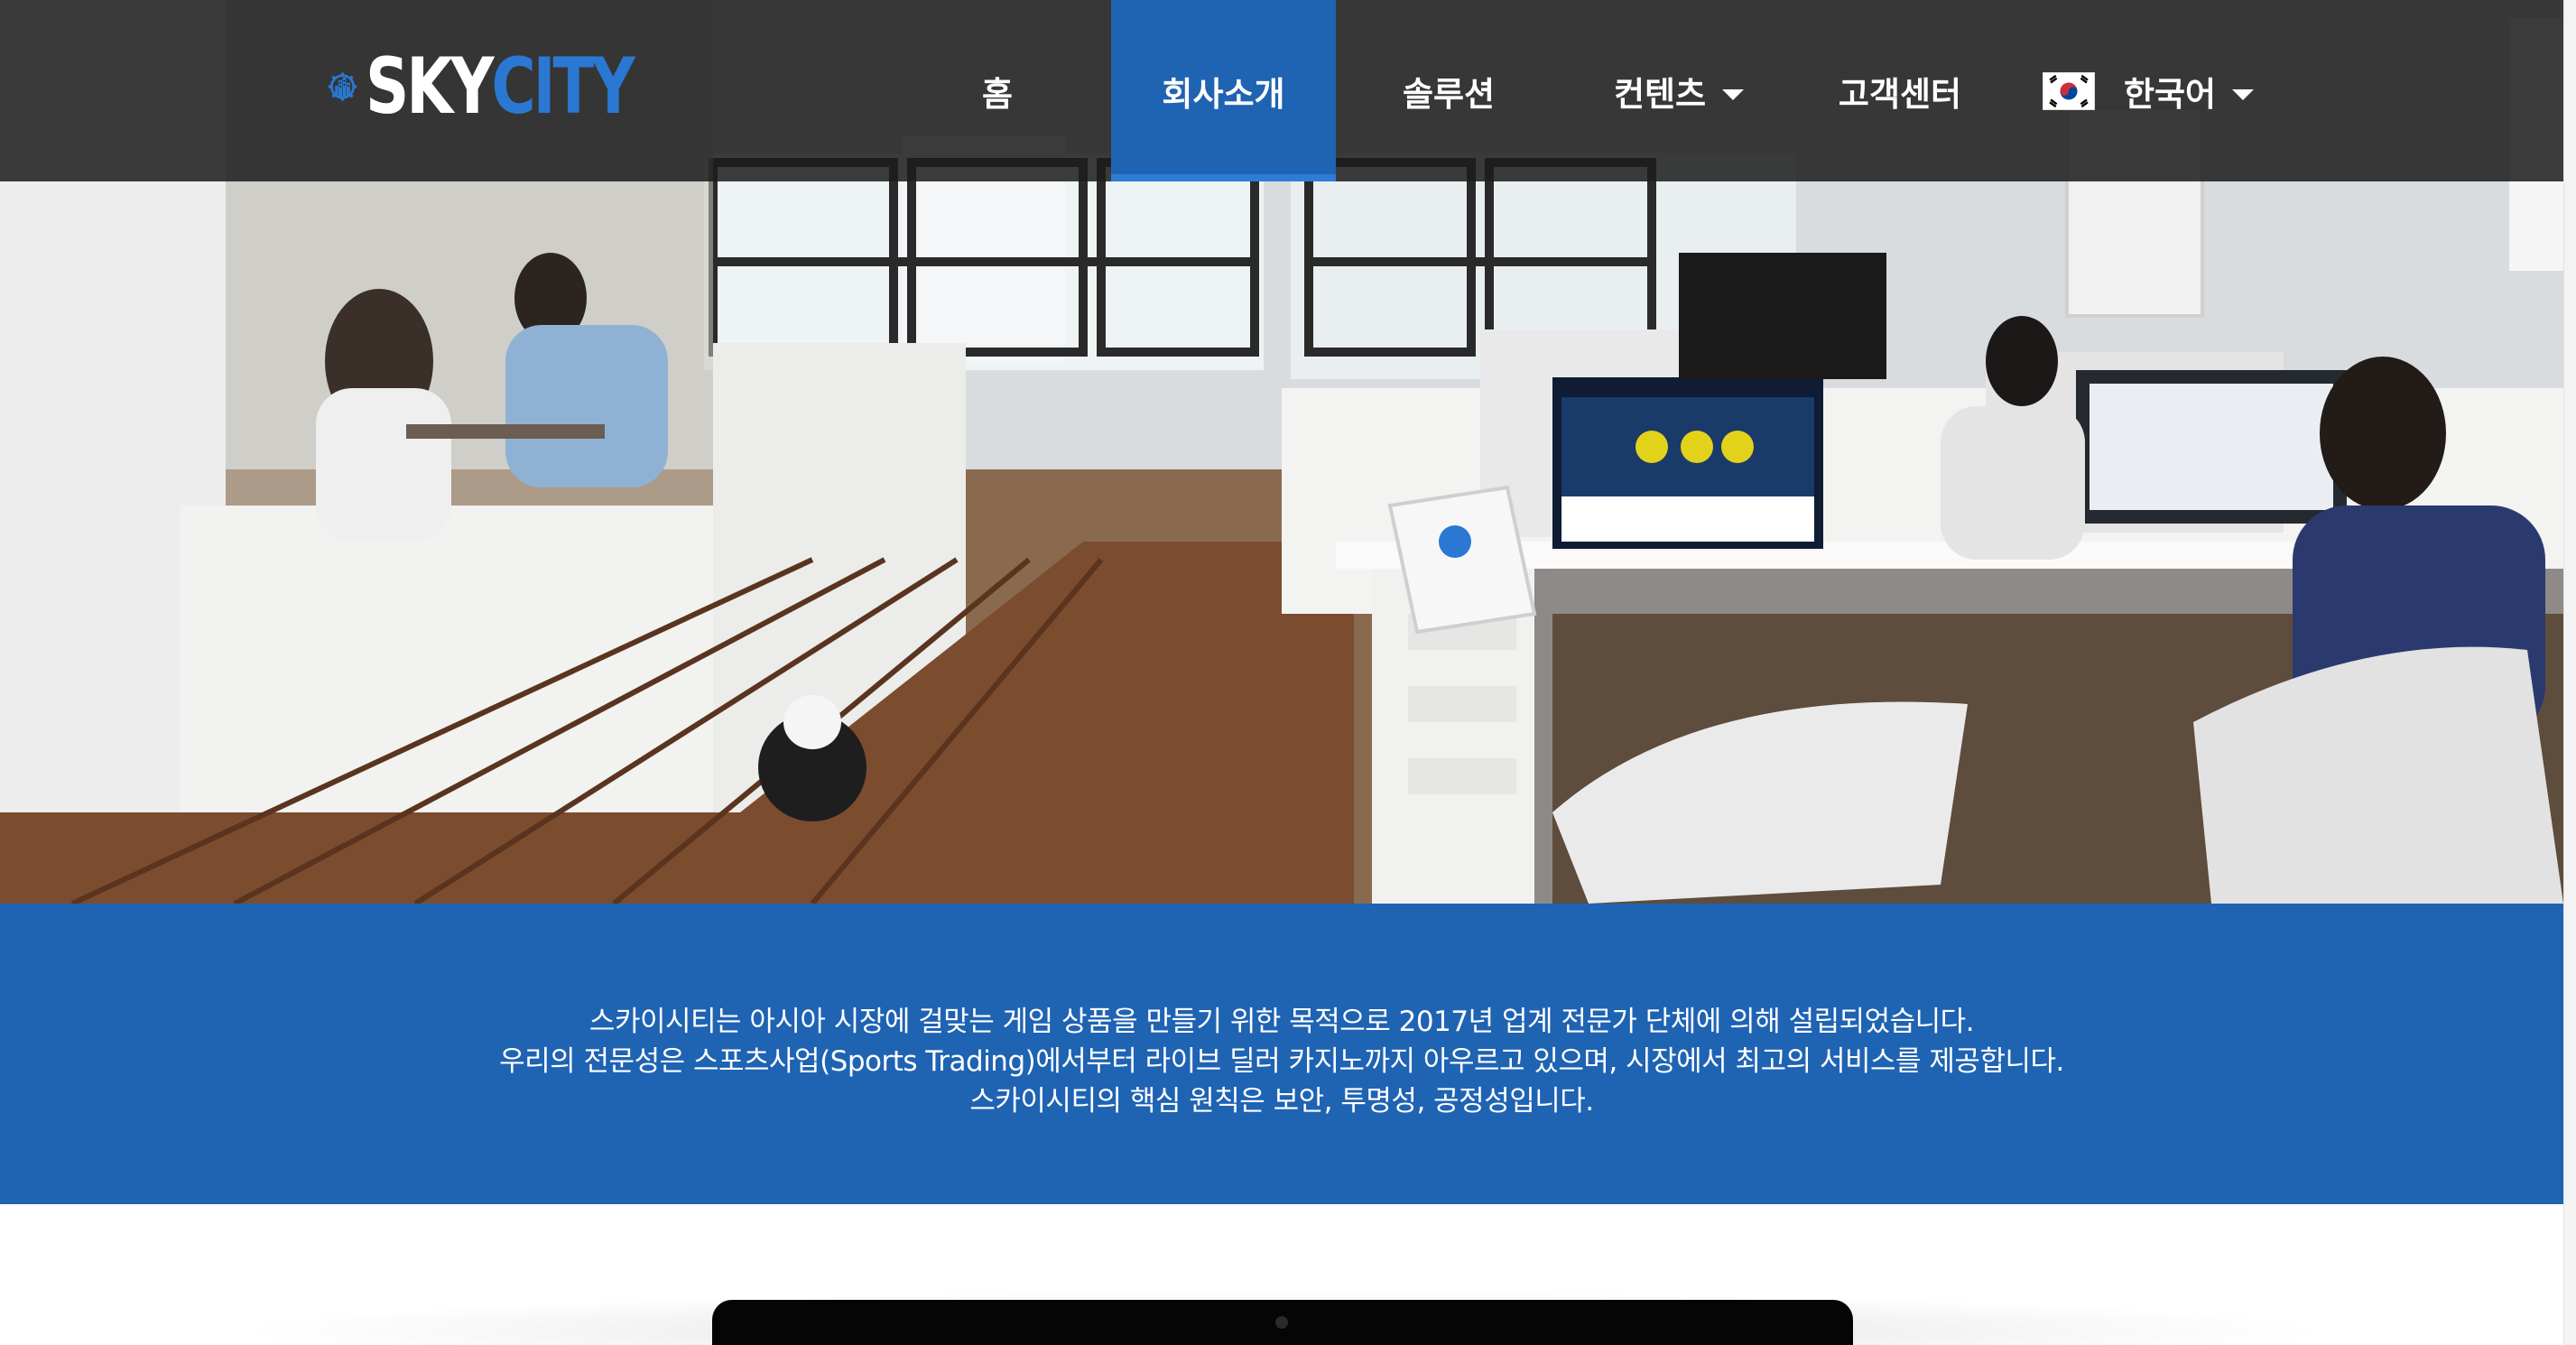  I want to click on language-selector: 한국어, so click(2149, 90).